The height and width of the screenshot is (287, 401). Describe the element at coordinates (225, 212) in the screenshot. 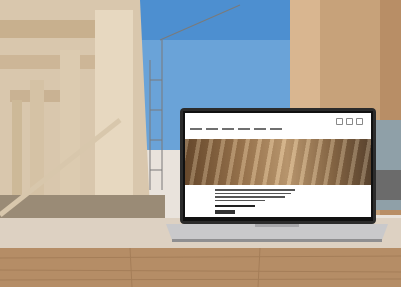

I see `cta-button` at that location.